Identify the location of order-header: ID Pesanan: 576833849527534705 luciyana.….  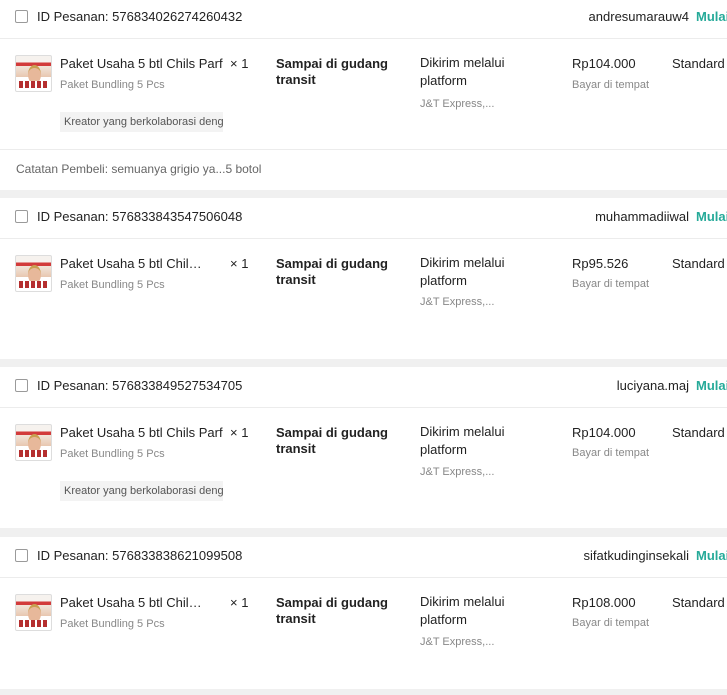
(363, 387).